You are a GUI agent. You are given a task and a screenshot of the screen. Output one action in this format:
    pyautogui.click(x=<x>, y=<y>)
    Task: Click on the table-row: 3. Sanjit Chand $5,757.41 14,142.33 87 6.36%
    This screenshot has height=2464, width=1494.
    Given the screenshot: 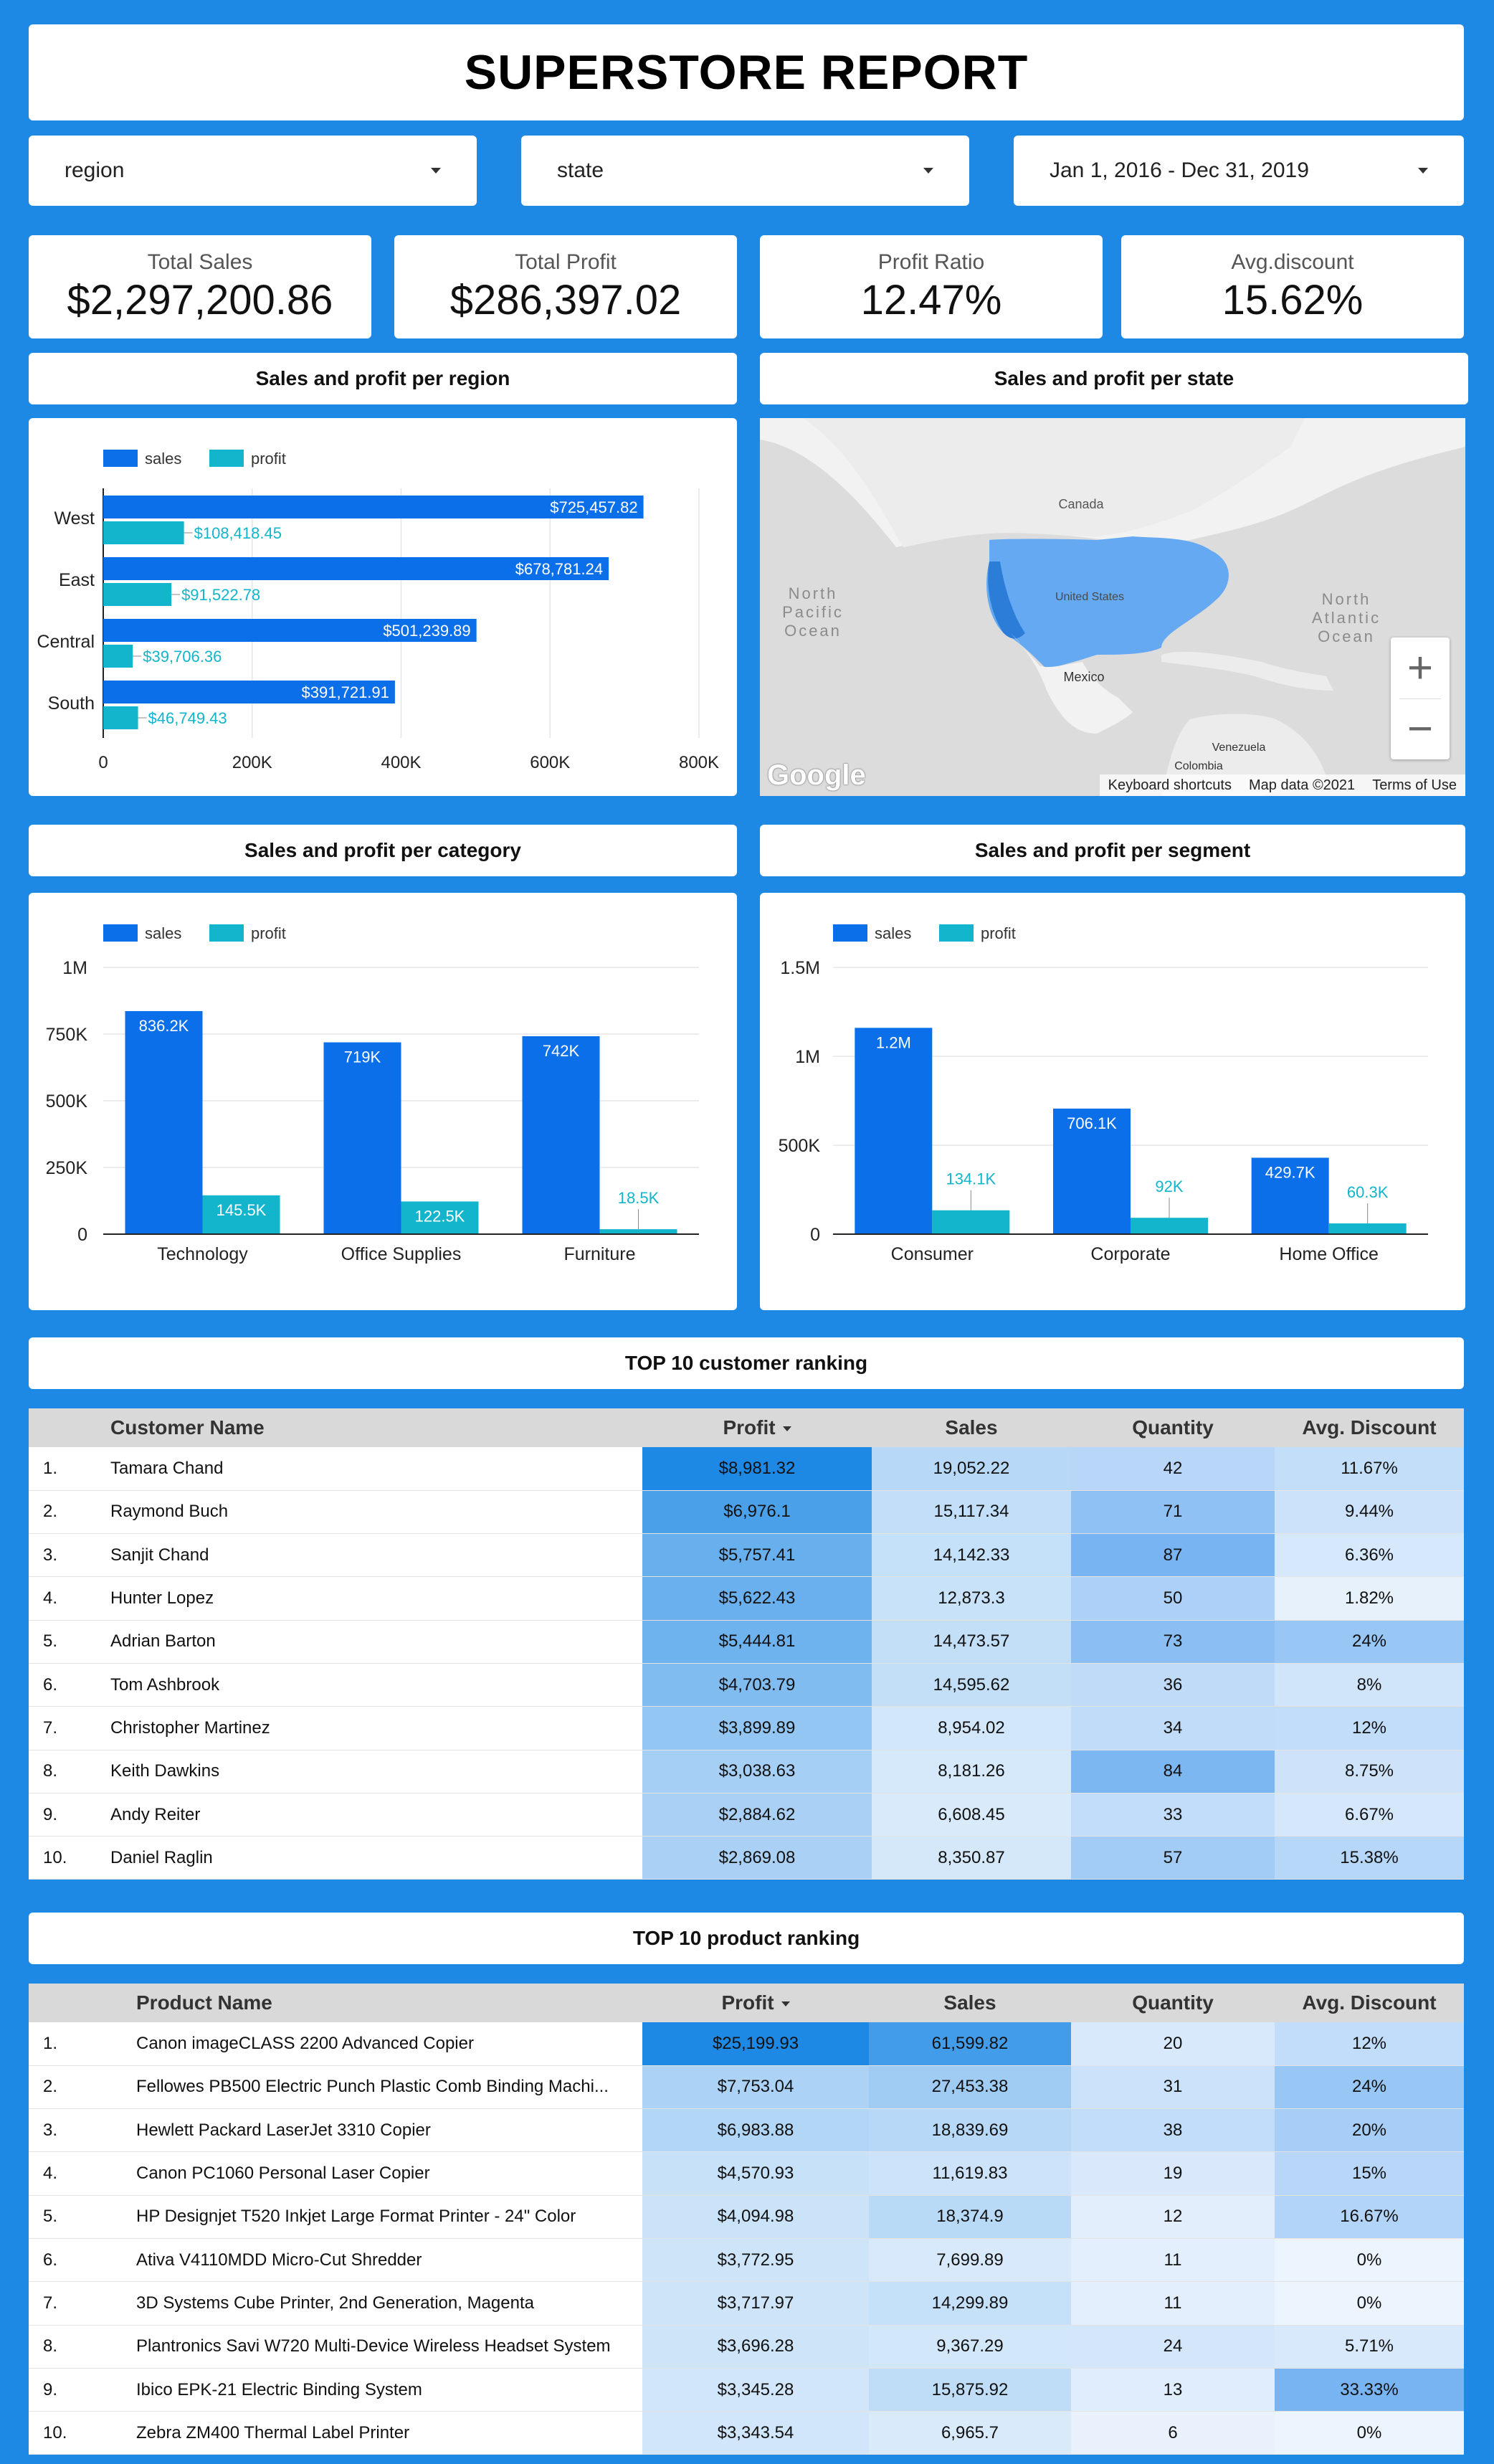 What is the action you would take?
    pyautogui.click(x=746, y=1555)
    